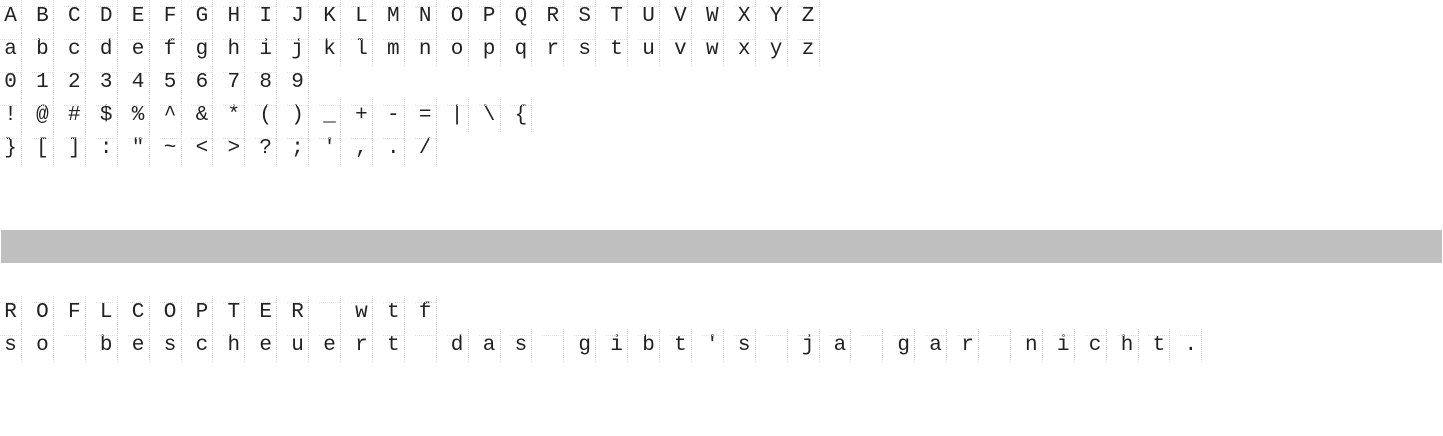 This screenshot has width=1443, height=436. I want to click on glyph-cell: 4, so click(138, 82).